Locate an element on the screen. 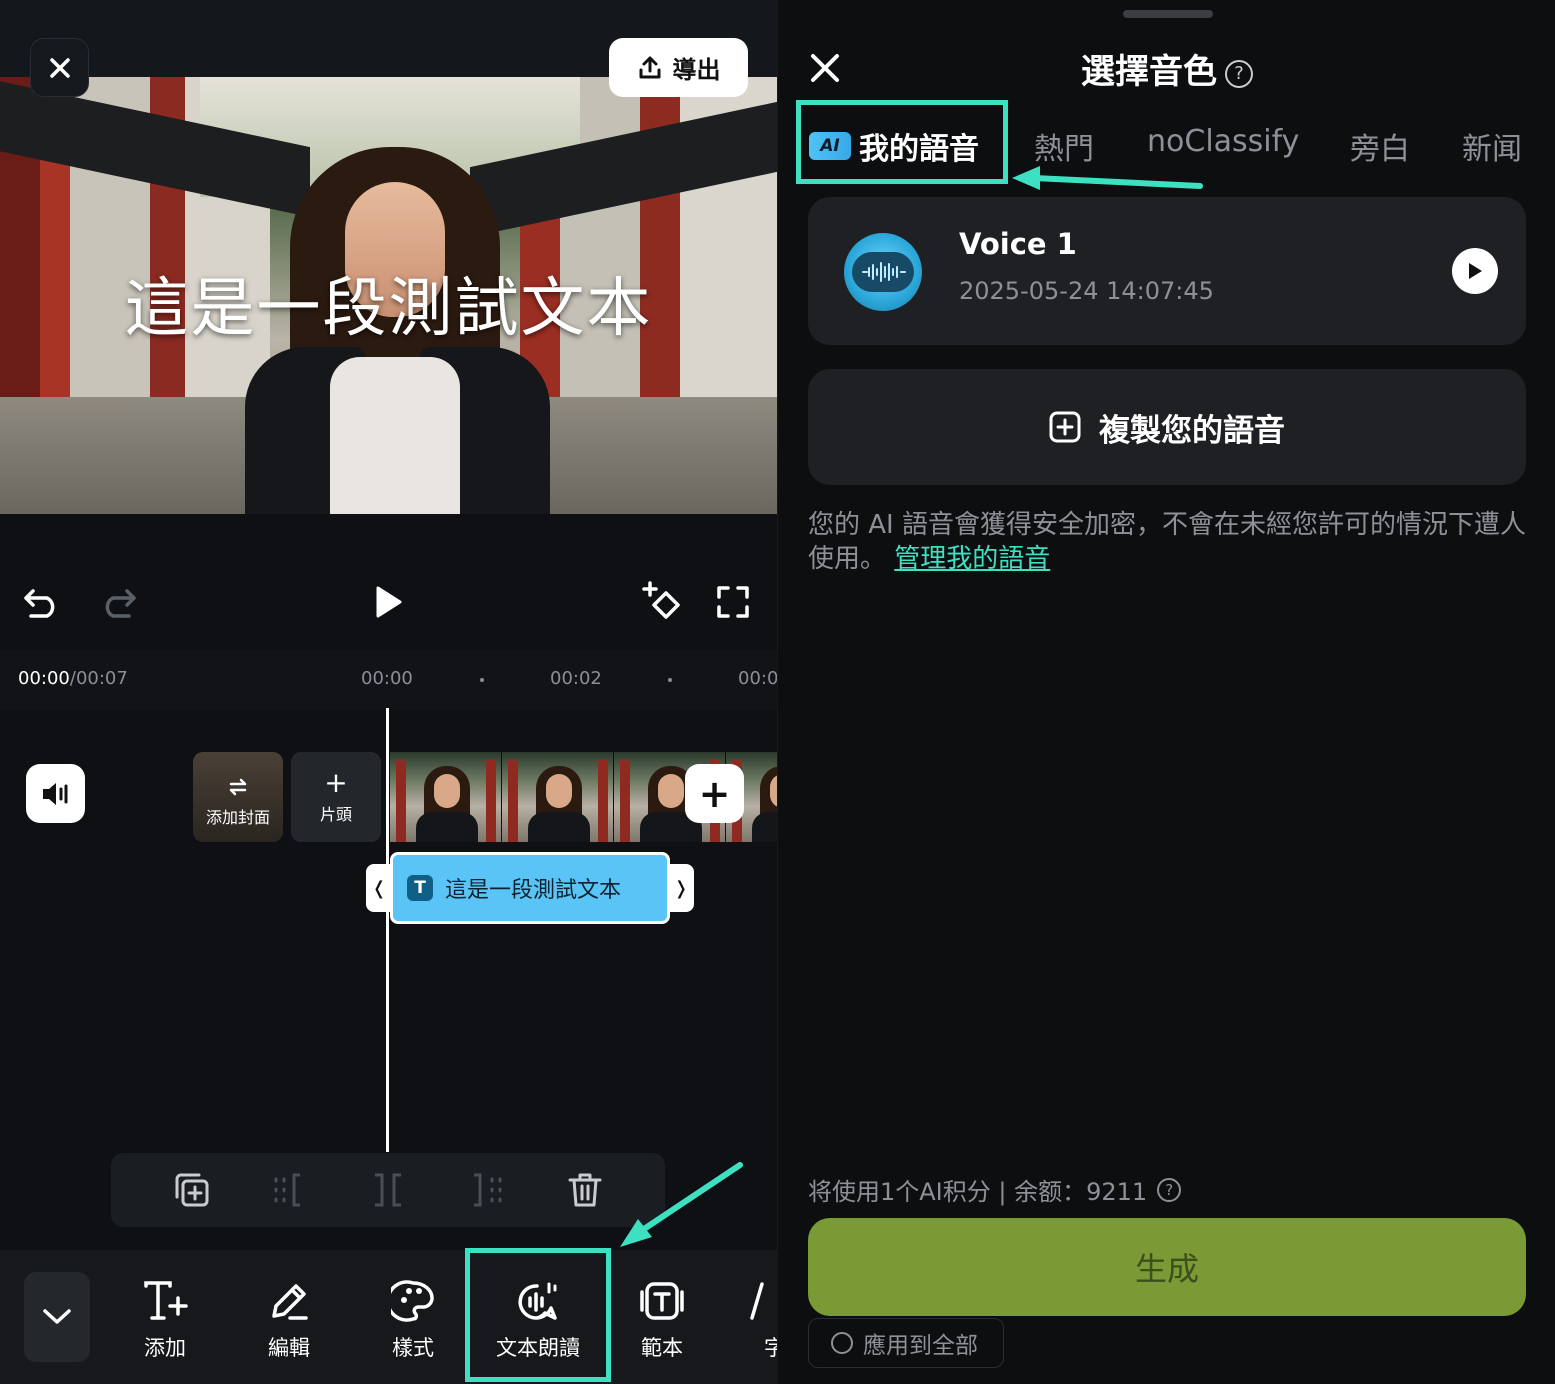 The height and width of the screenshot is (1384, 1555). trim-end-icon is located at coordinates (488, 1190).